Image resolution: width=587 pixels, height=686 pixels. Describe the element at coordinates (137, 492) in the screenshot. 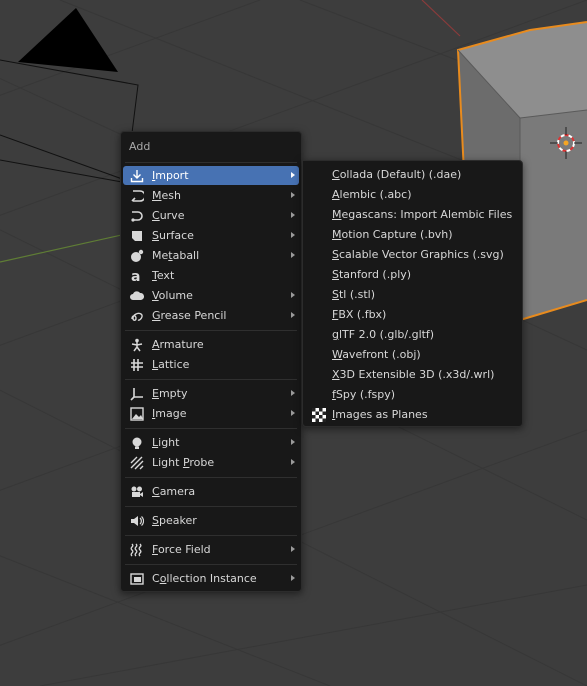

I see `camera-icon` at that location.